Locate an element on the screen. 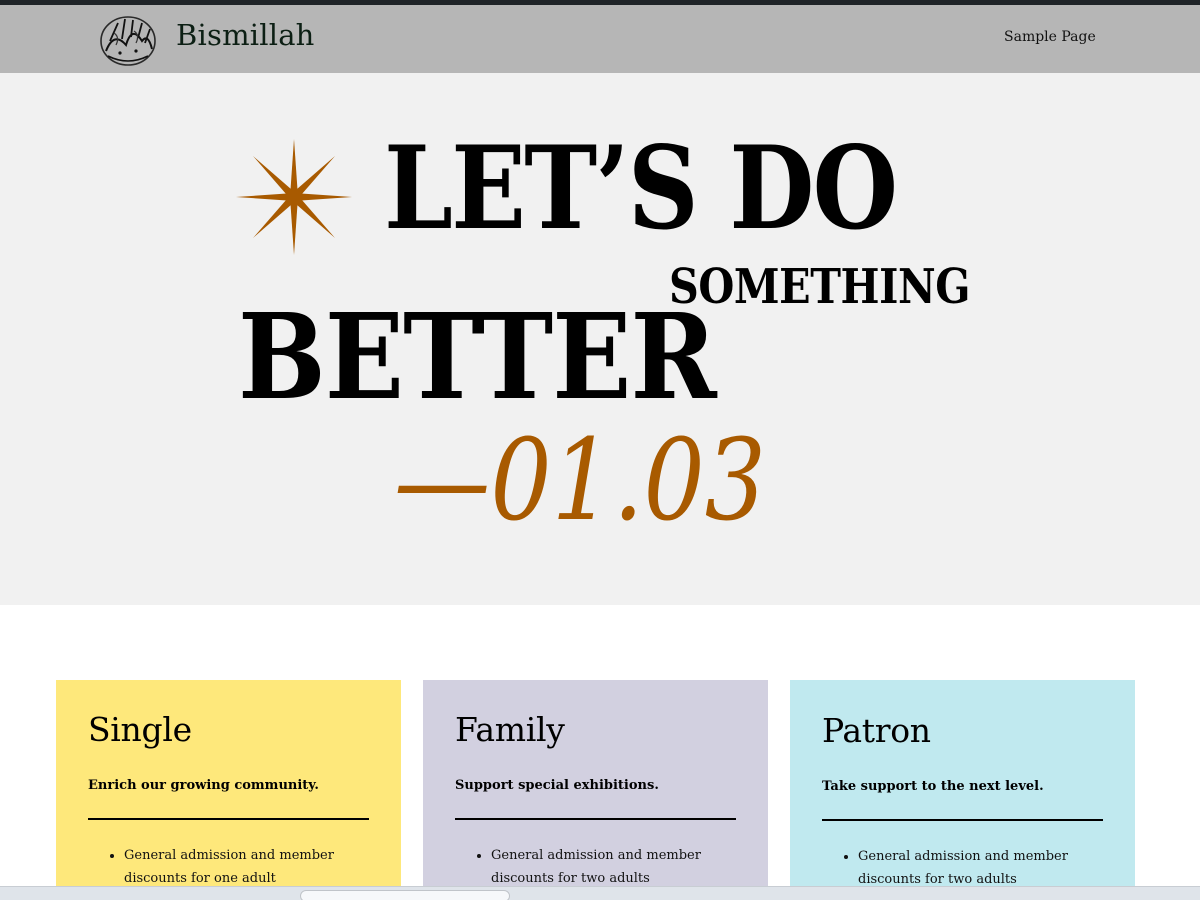  card-tagline: Support special exhibitions. is located at coordinates (557, 785).